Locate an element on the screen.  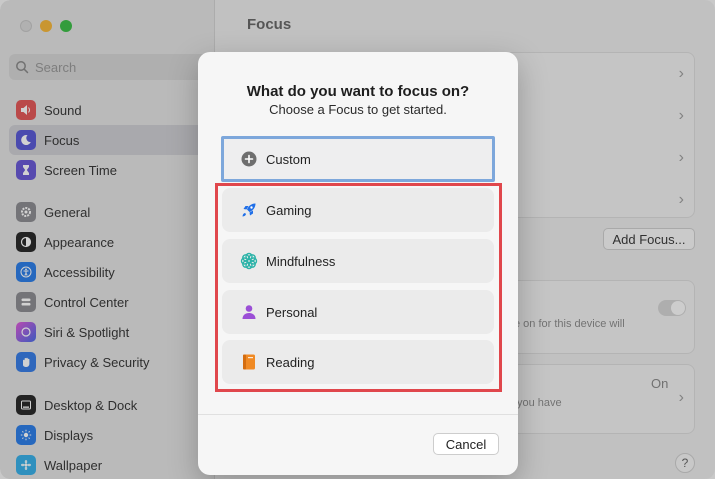
cancel-button: Cancel is located at coordinates (466, 444).